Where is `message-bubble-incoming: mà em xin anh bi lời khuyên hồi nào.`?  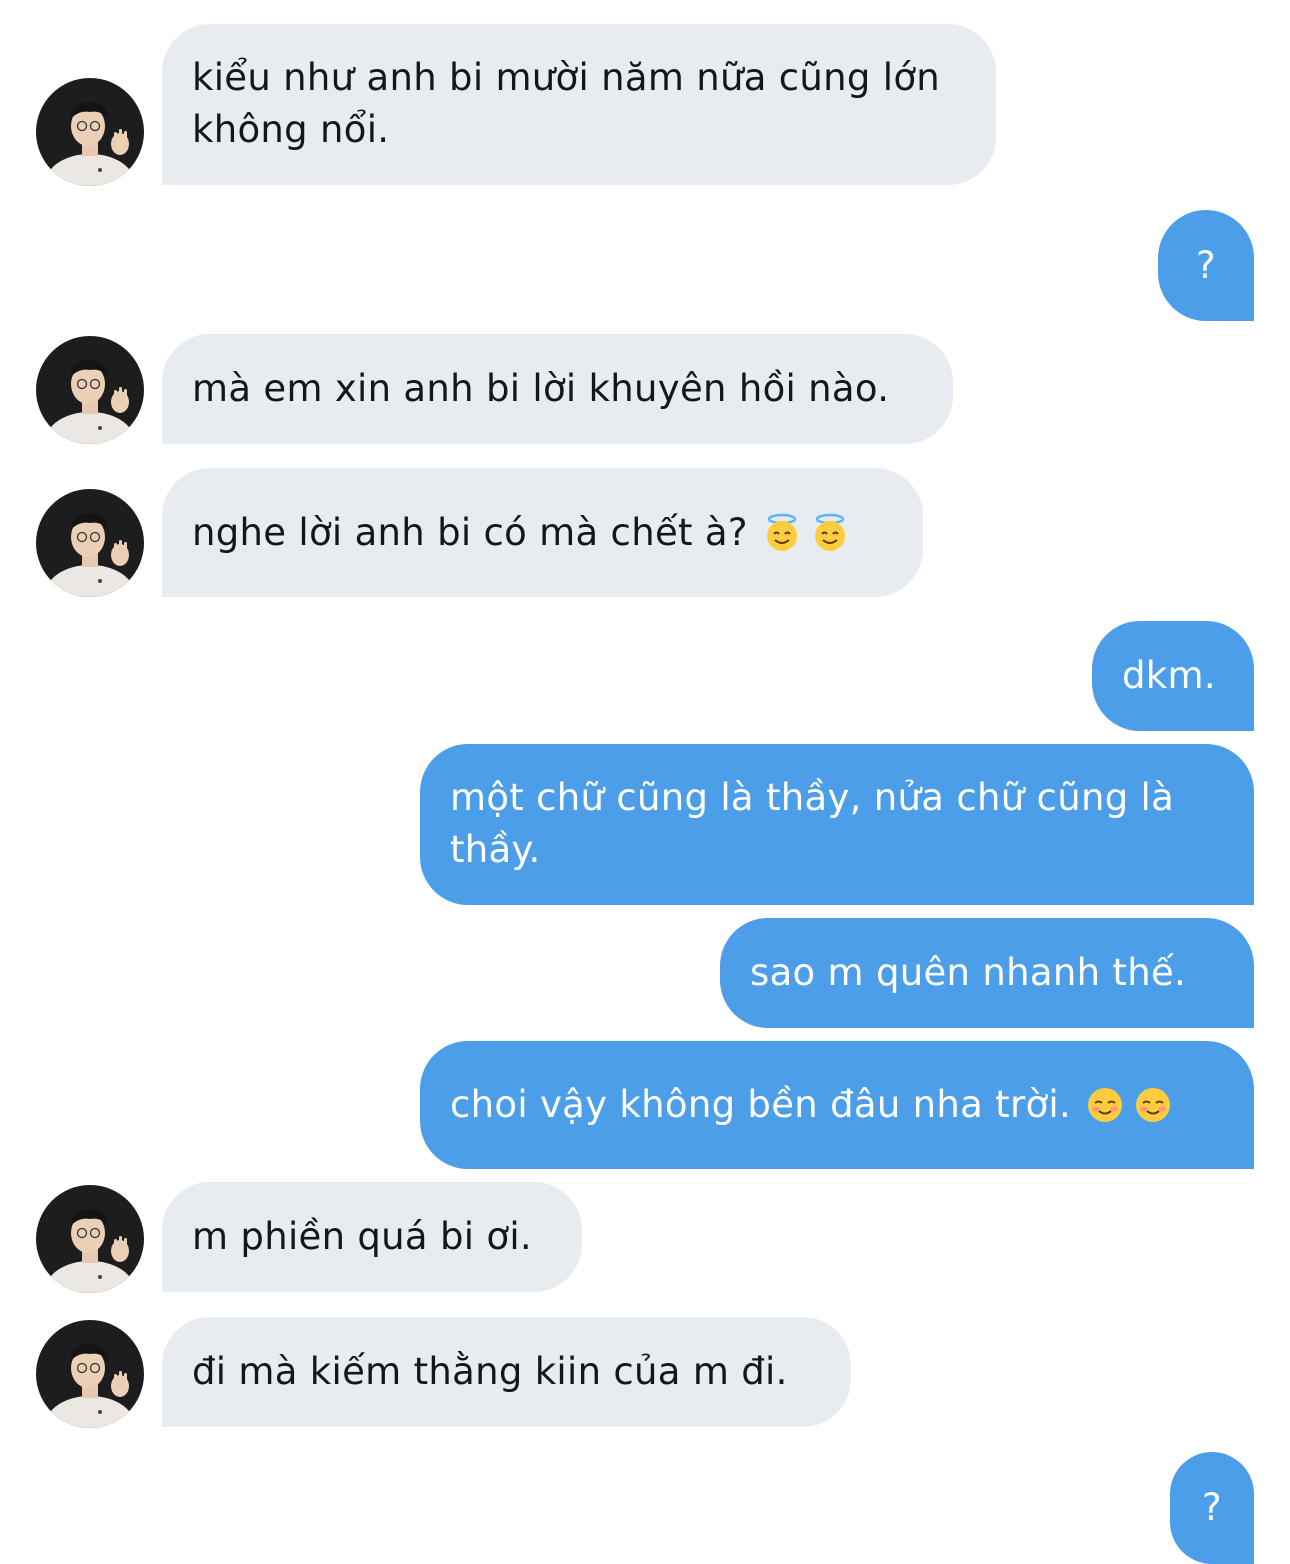
message-bubble-incoming: mà em xin anh bi lời khuyên hồi nào. is located at coordinates (557, 389).